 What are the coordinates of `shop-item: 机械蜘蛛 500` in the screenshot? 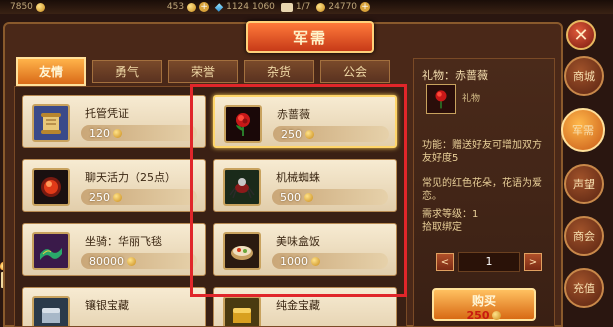 It's located at (305, 185).